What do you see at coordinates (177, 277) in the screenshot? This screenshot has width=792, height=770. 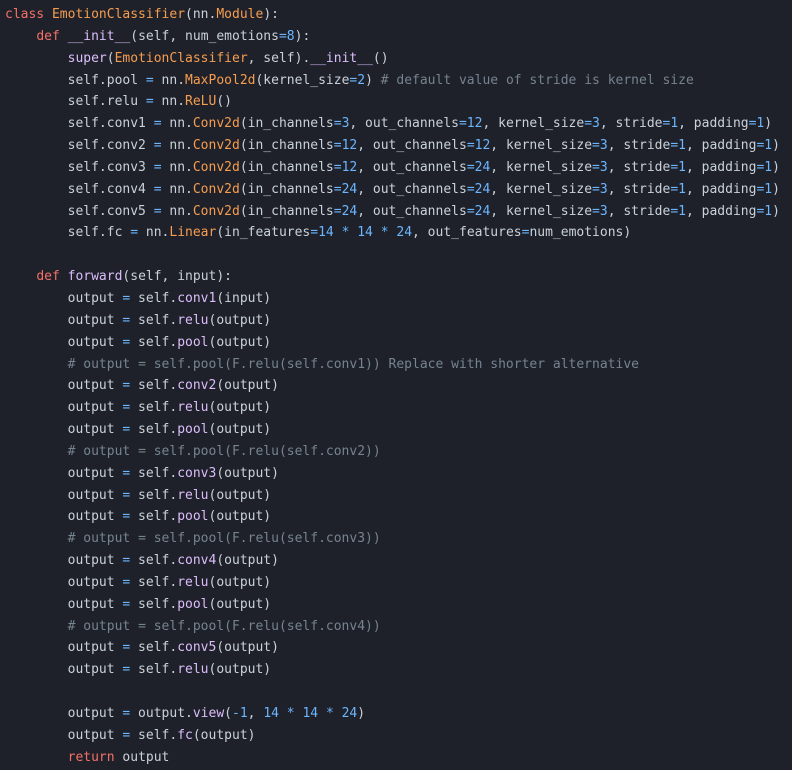 I see `text-token: (self, input):` at bounding box center [177, 277].